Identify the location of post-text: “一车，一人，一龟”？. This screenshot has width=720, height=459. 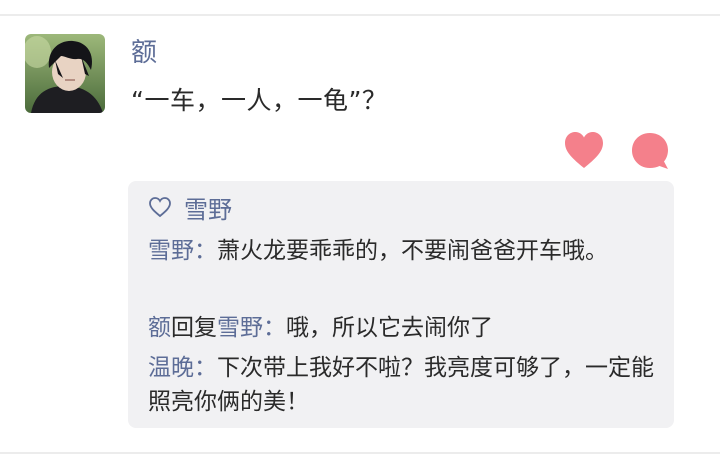
(259, 100).